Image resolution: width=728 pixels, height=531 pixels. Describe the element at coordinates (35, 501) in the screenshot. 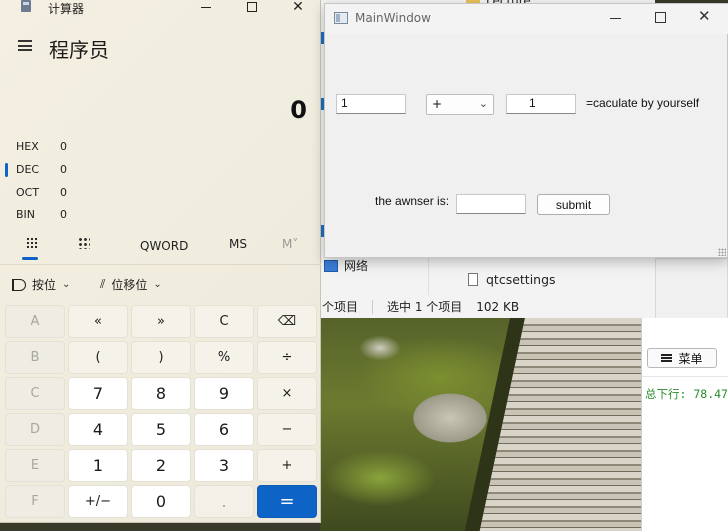

I see `key-hex-f: F` at that location.